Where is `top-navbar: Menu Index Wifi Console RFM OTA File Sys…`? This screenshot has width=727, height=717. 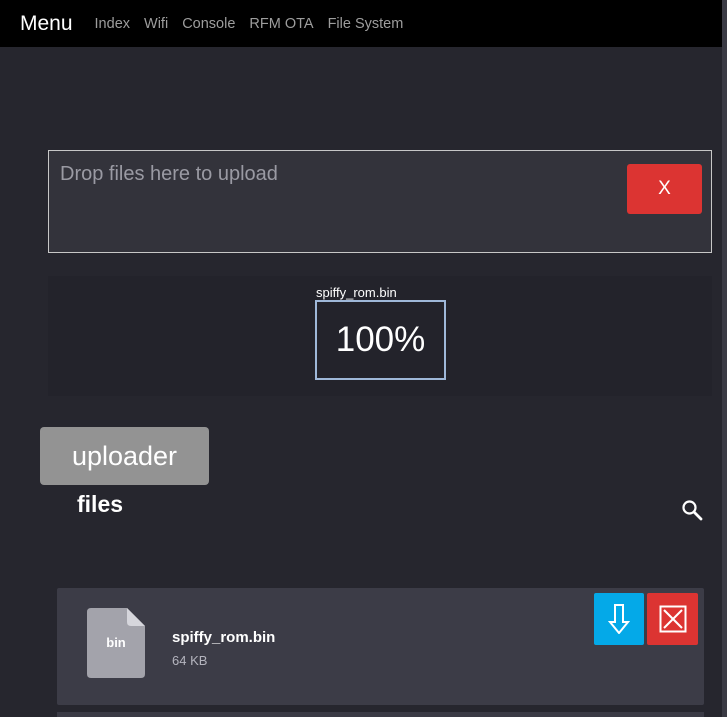 top-navbar: Menu Index Wifi Console RFM OTA File Sys… is located at coordinates (361, 23).